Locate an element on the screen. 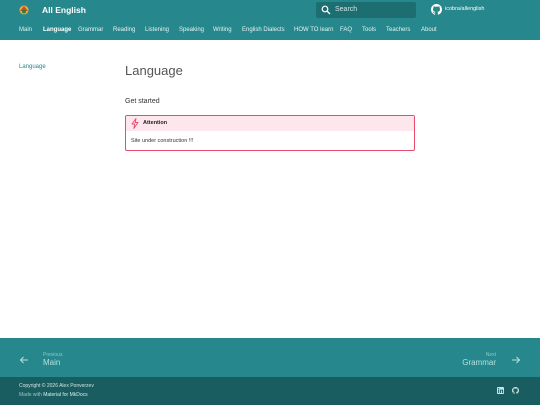  search-icon is located at coordinates (326, 10).